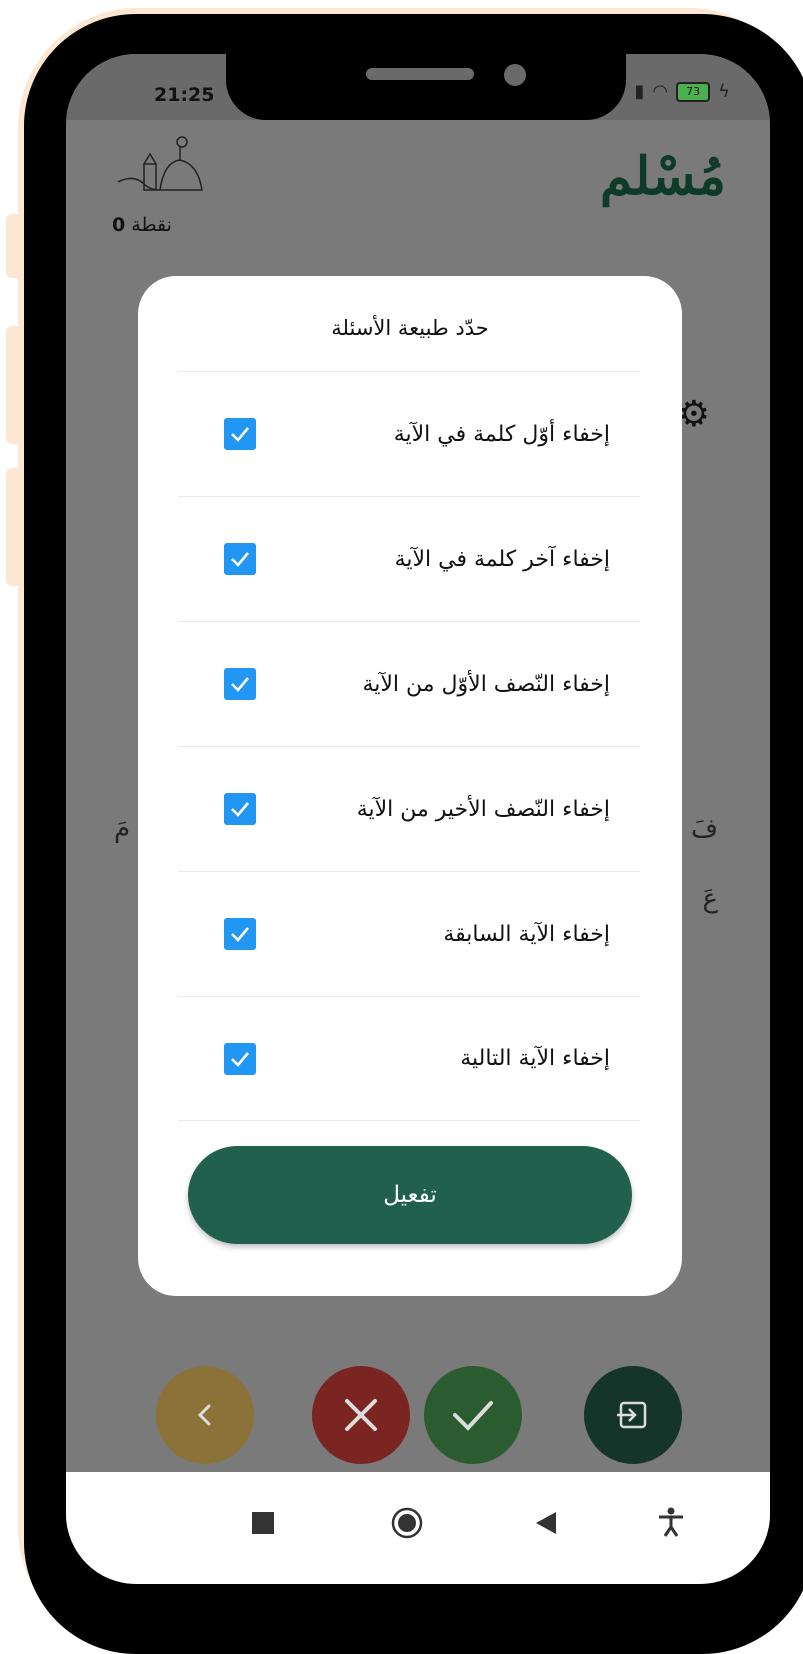 The image size is (803, 1654). I want to click on option-label: إخفاء الآية السابقة, so click(526, 934).